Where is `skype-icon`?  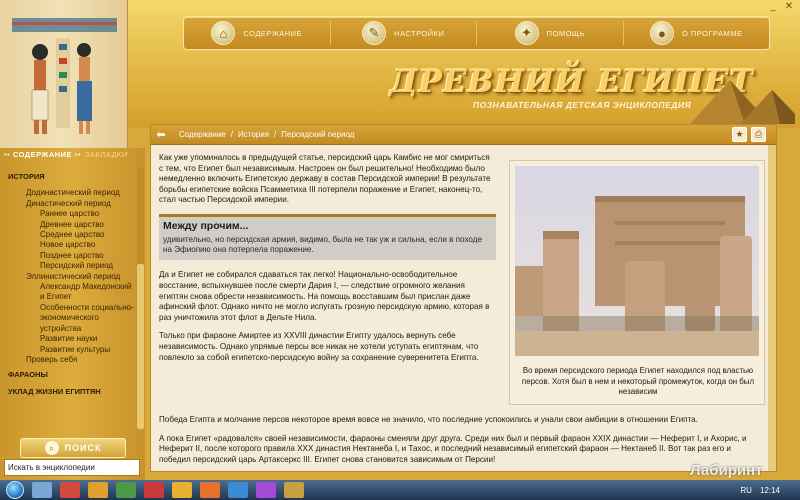 skype-icon is located at coordinates (238, 490).